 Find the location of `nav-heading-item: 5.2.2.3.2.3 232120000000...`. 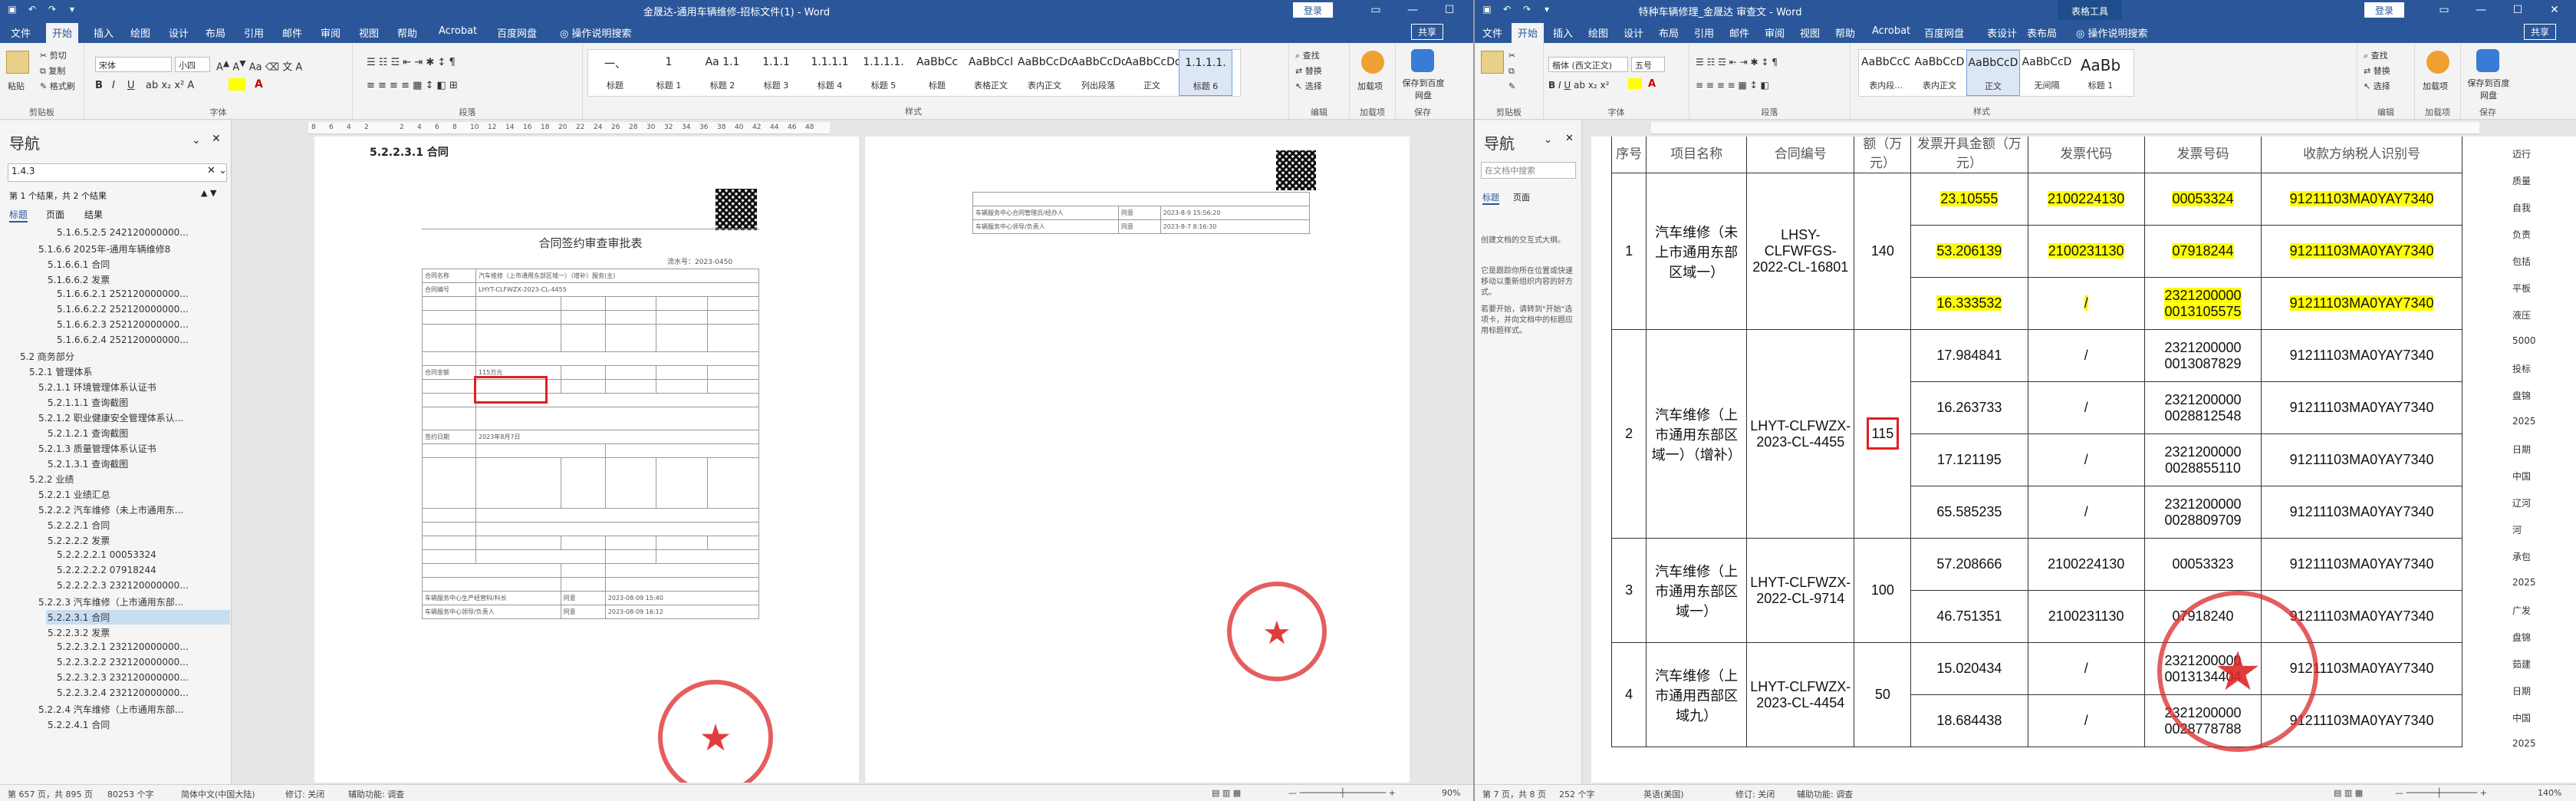

nav-heading-item: 5.2.2.3.2.3 232120000000... is located at coordinates (142, 678).